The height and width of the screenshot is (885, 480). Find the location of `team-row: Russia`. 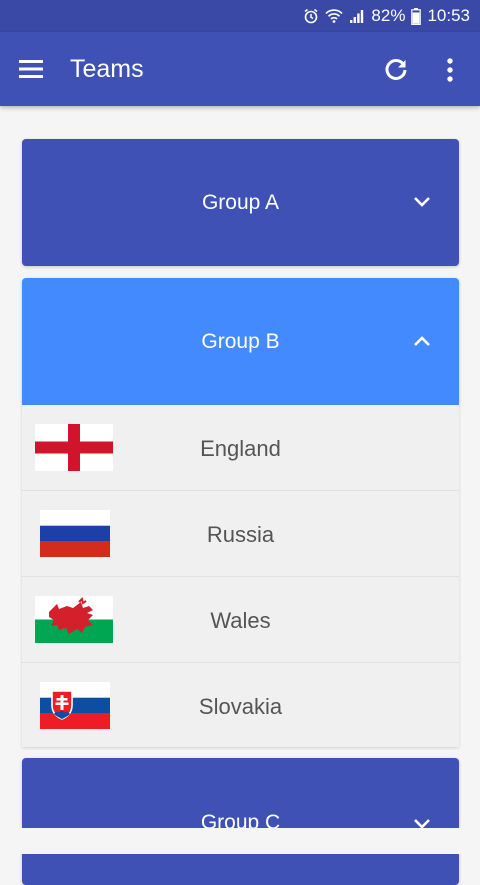

team-row: Russia is located at coordinates (240, 534).